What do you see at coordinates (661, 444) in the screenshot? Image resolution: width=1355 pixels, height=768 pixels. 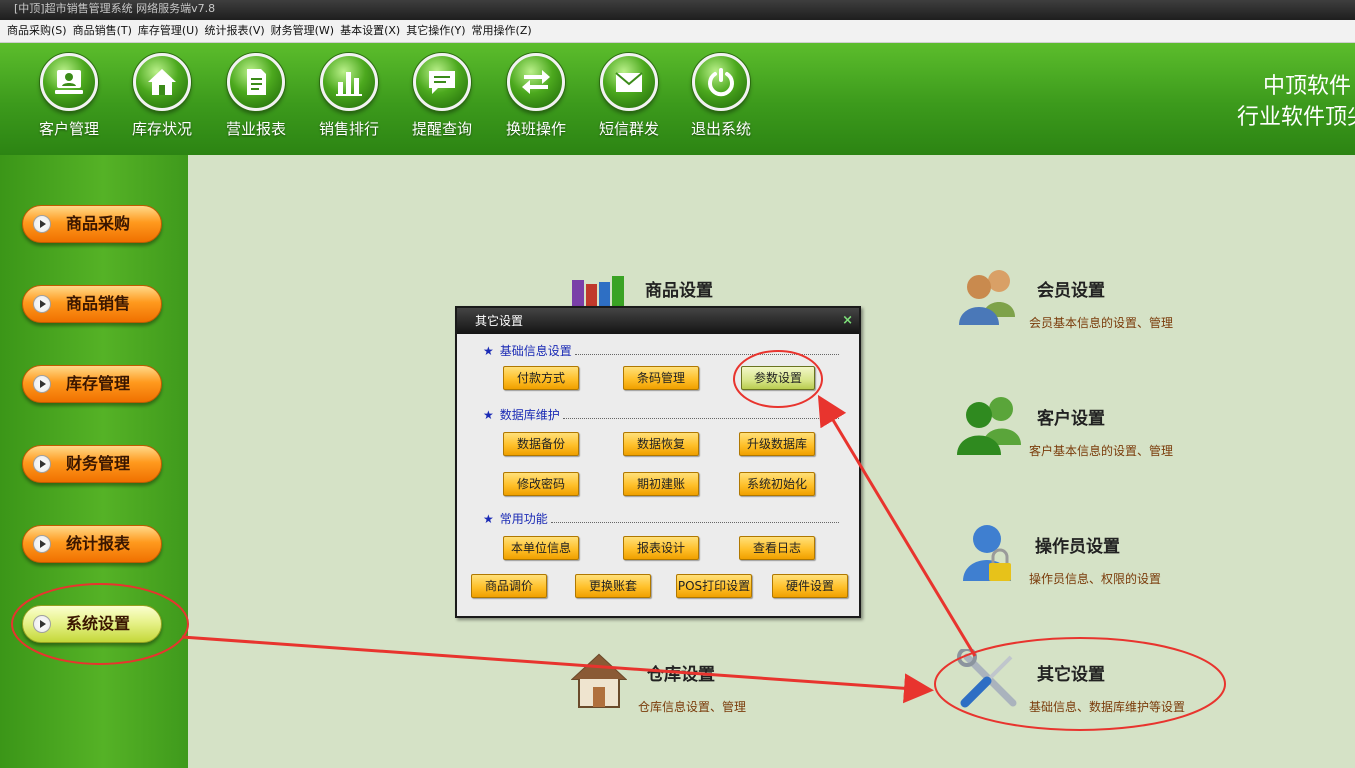 I see `data-restore-button: 数据恢复` at bounding box center [661, 444].